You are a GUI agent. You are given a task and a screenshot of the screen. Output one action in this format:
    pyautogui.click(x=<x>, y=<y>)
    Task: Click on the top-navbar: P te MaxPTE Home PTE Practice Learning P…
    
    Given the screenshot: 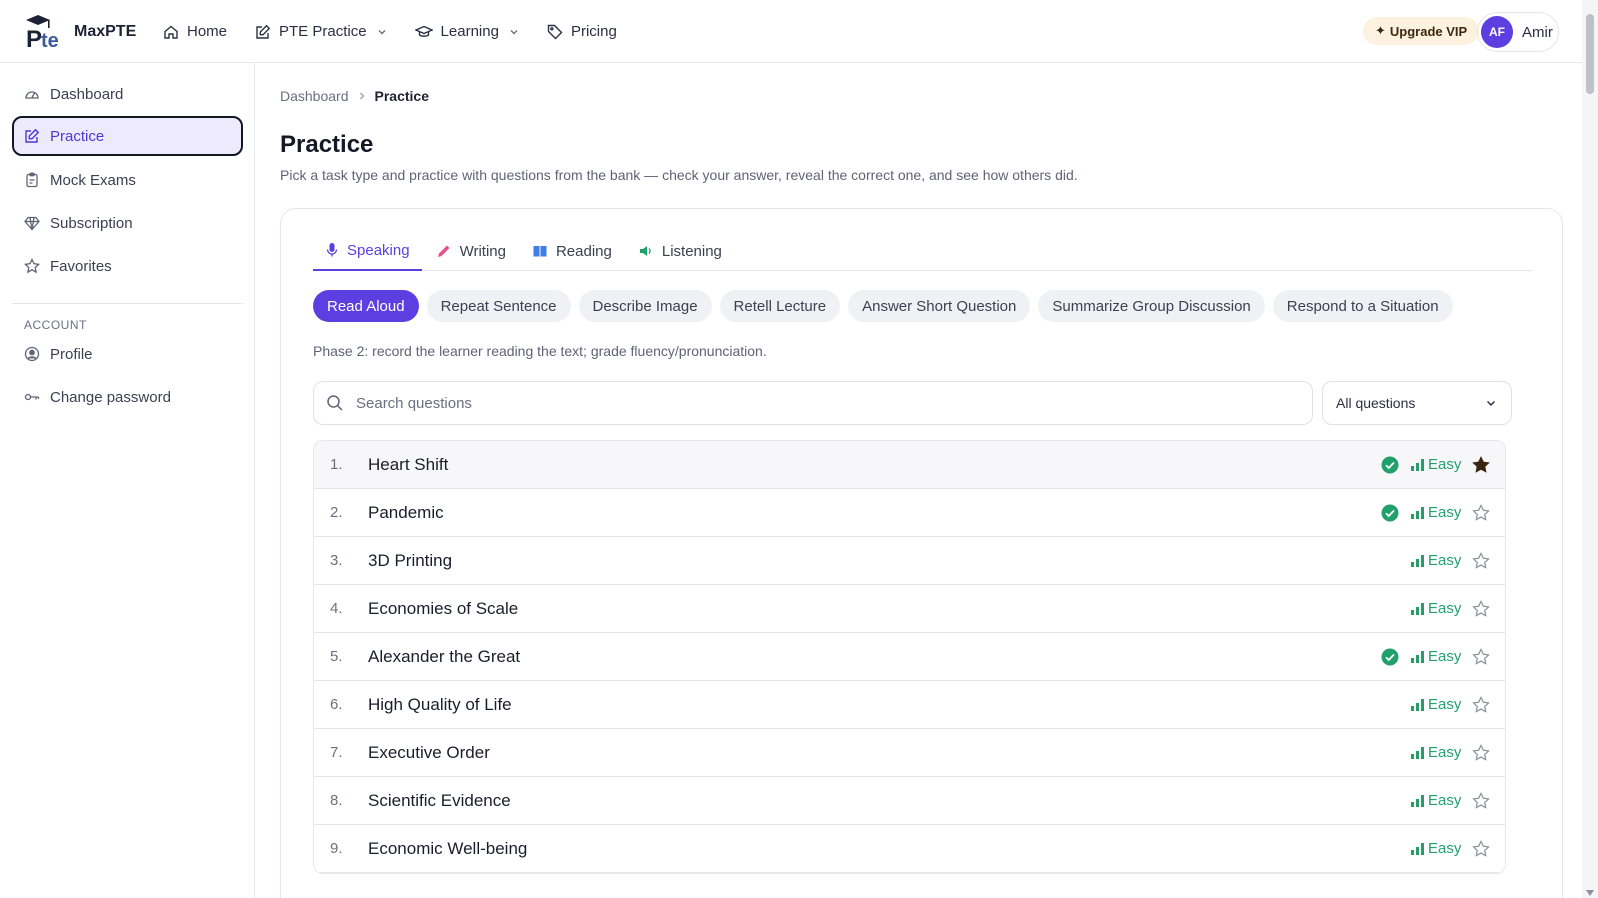 What is the action you would take?
    pyautogui.click(x=791, y=31)
    